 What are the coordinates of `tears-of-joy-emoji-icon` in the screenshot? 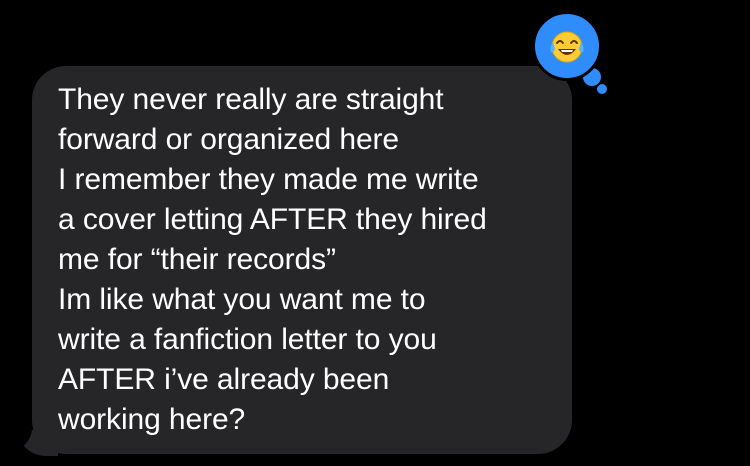 It's located at (567, 47).